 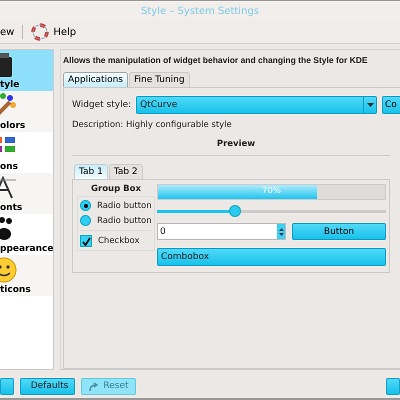 I want to click on header-text: Allows the manipulation of widget behavior and changing the Style for KDE, so click(x=216, y=60).